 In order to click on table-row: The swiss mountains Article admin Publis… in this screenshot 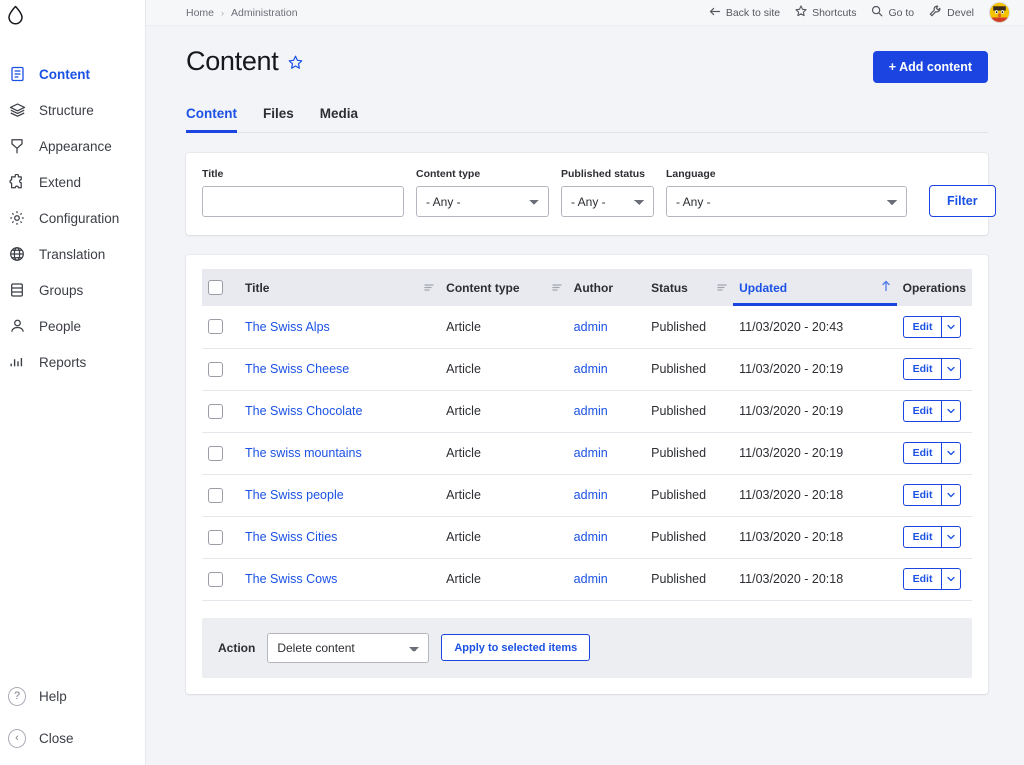, I will do `click(587, 453)`.